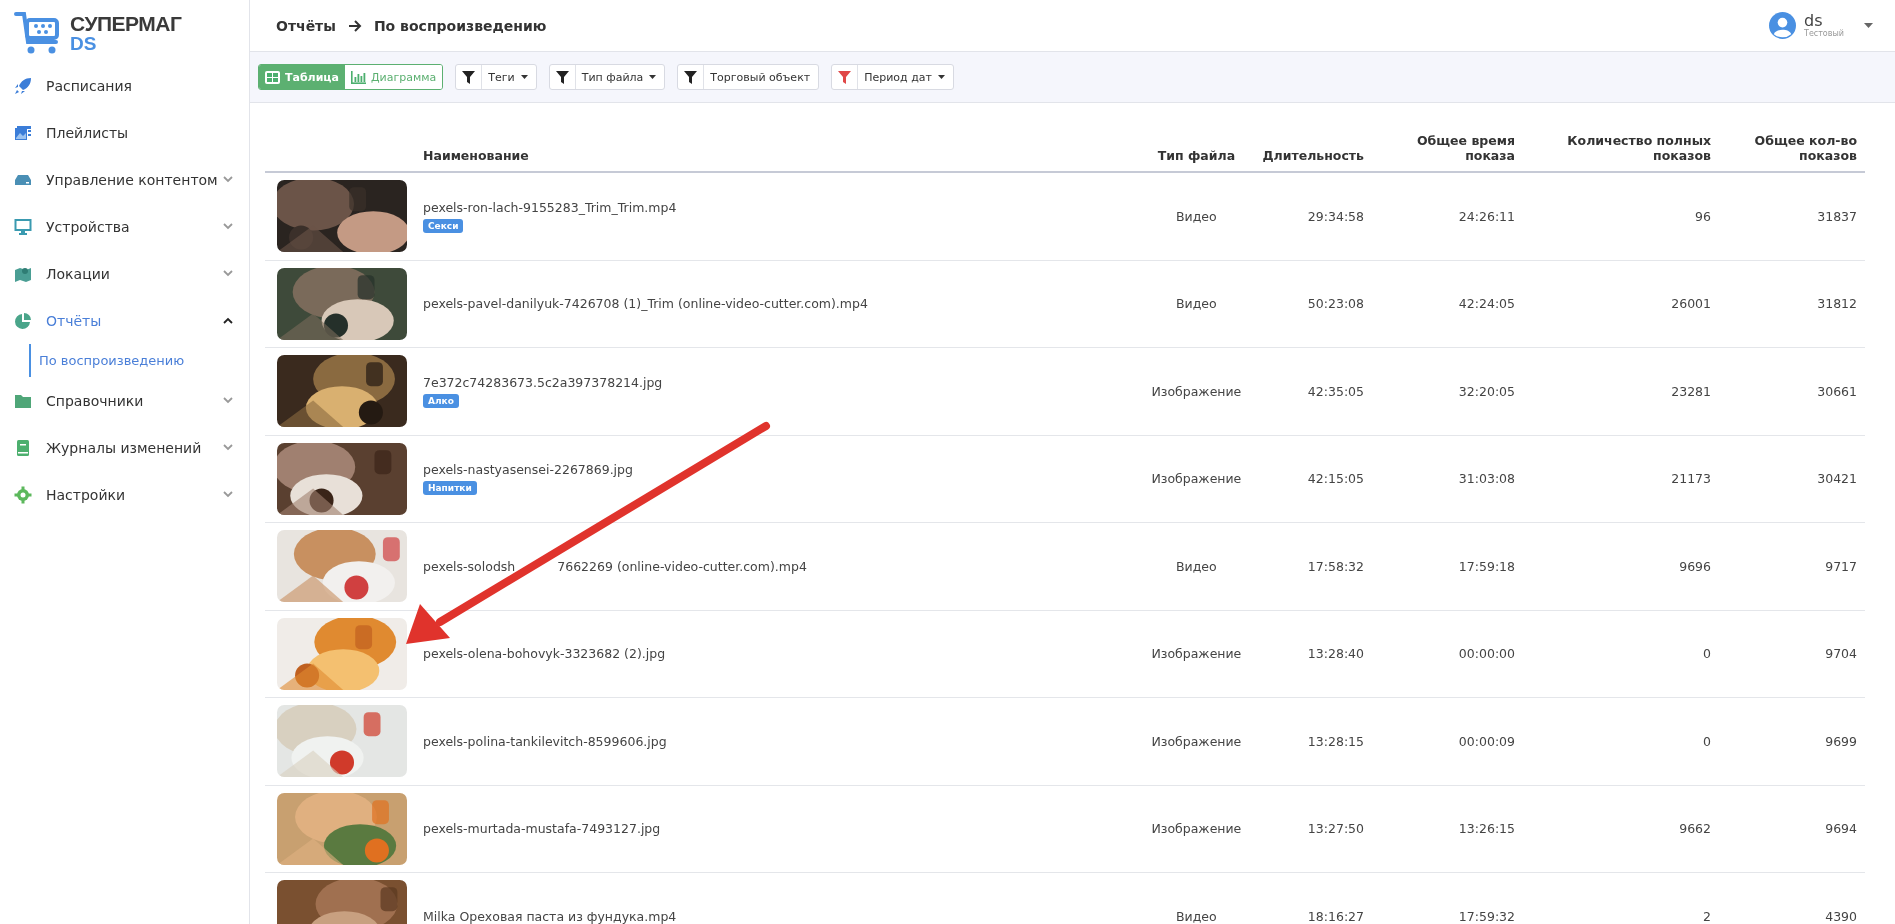 This screenshot has width=1895, height=924. Describe the element at coordinates (1335, 479) in the screenshot. I see `table-cell: 42:15:05` at that location.